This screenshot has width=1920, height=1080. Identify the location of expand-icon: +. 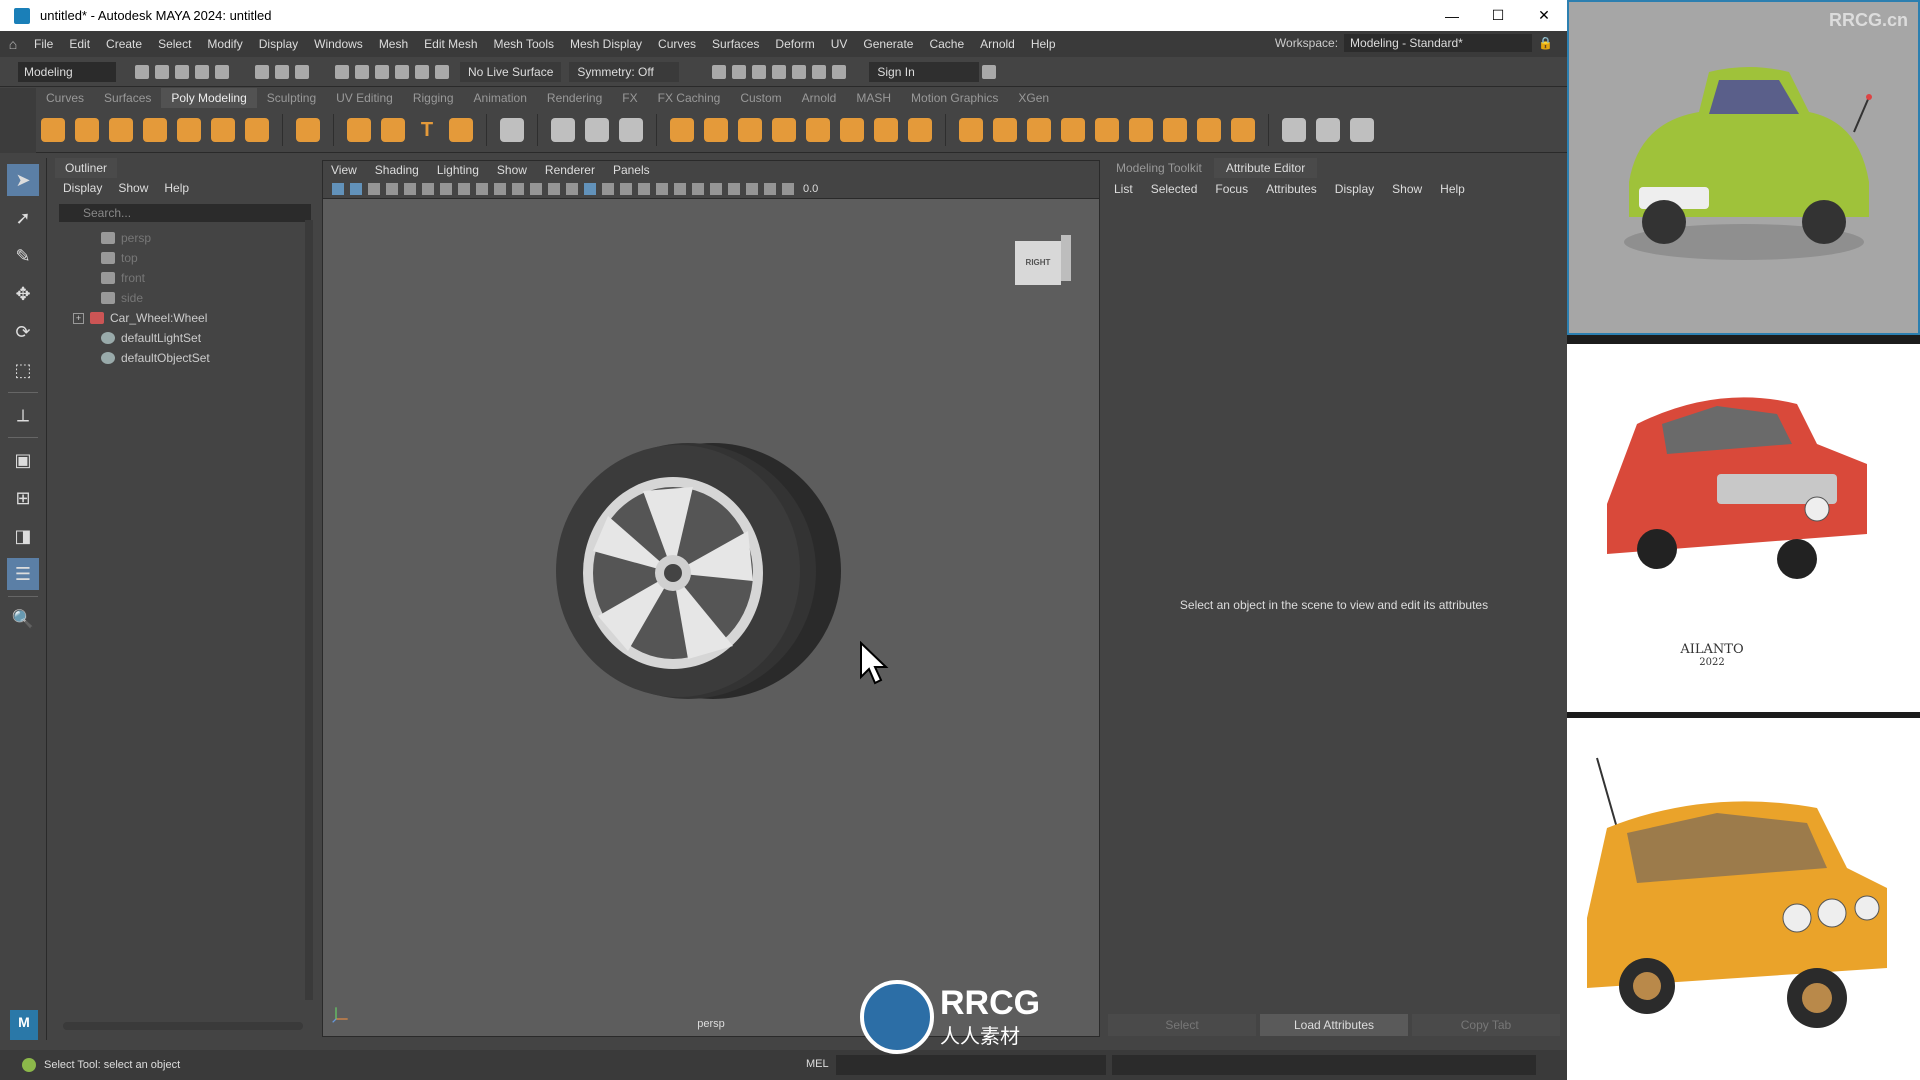
(78, 318).